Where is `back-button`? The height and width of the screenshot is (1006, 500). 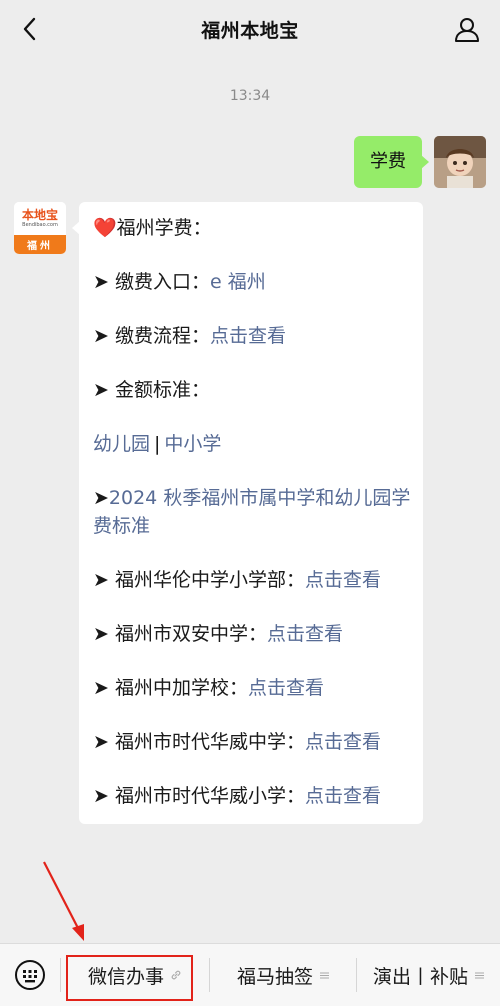 back-button is located at coordinates (29, 29).